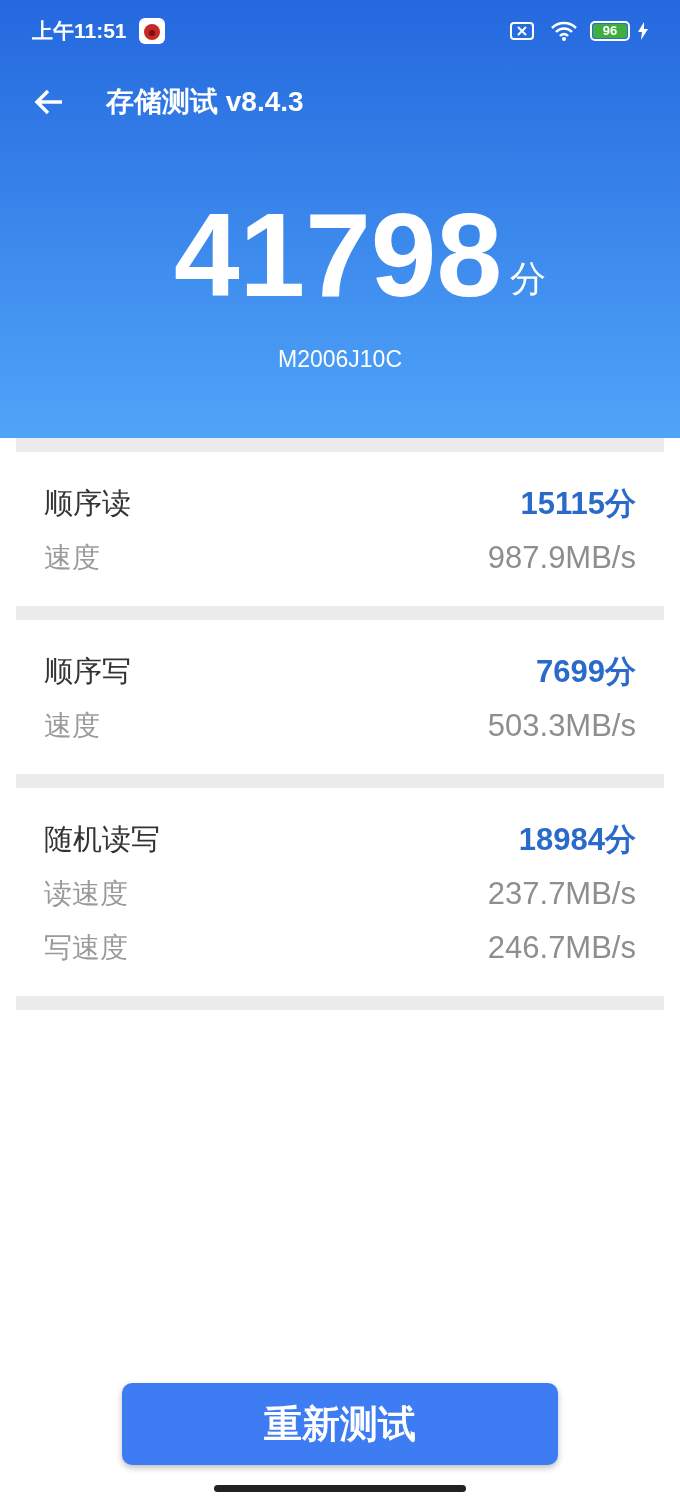  What do you see at coordinates (610, 31) in the screenshot?
I see `battery-level: 96` at bounding box center [610, 31].